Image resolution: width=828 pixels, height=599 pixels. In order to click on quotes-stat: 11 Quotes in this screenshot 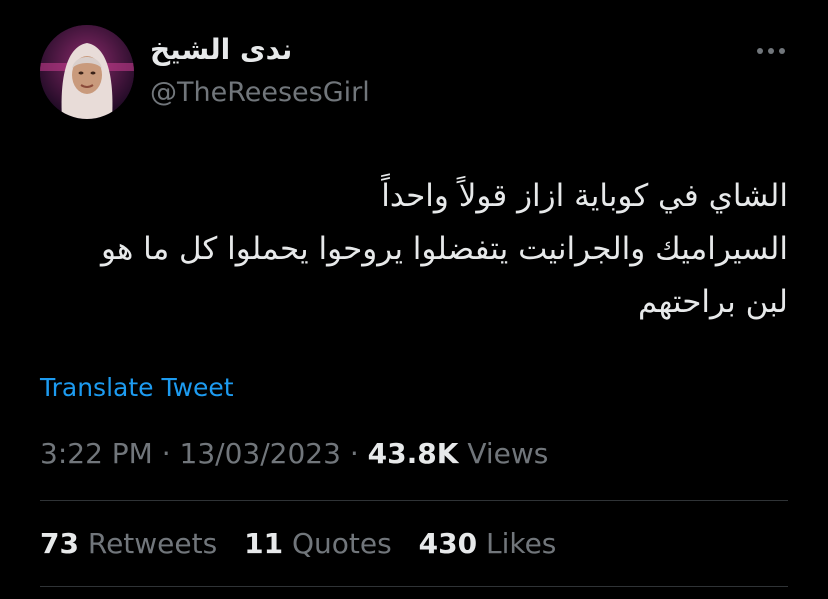, I will do `click(318, 544)`.